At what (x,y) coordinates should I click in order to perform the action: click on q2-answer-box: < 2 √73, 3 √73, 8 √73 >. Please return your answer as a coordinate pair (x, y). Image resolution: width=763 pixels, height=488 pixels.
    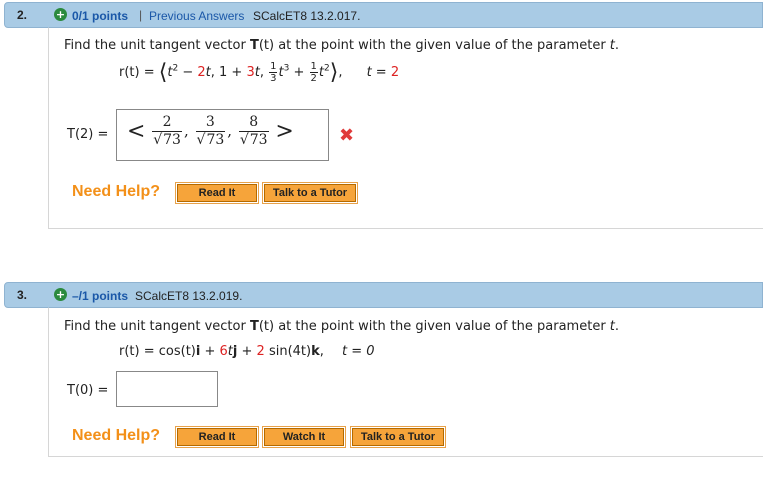
    Looking at the image, I should click on (222, 135).